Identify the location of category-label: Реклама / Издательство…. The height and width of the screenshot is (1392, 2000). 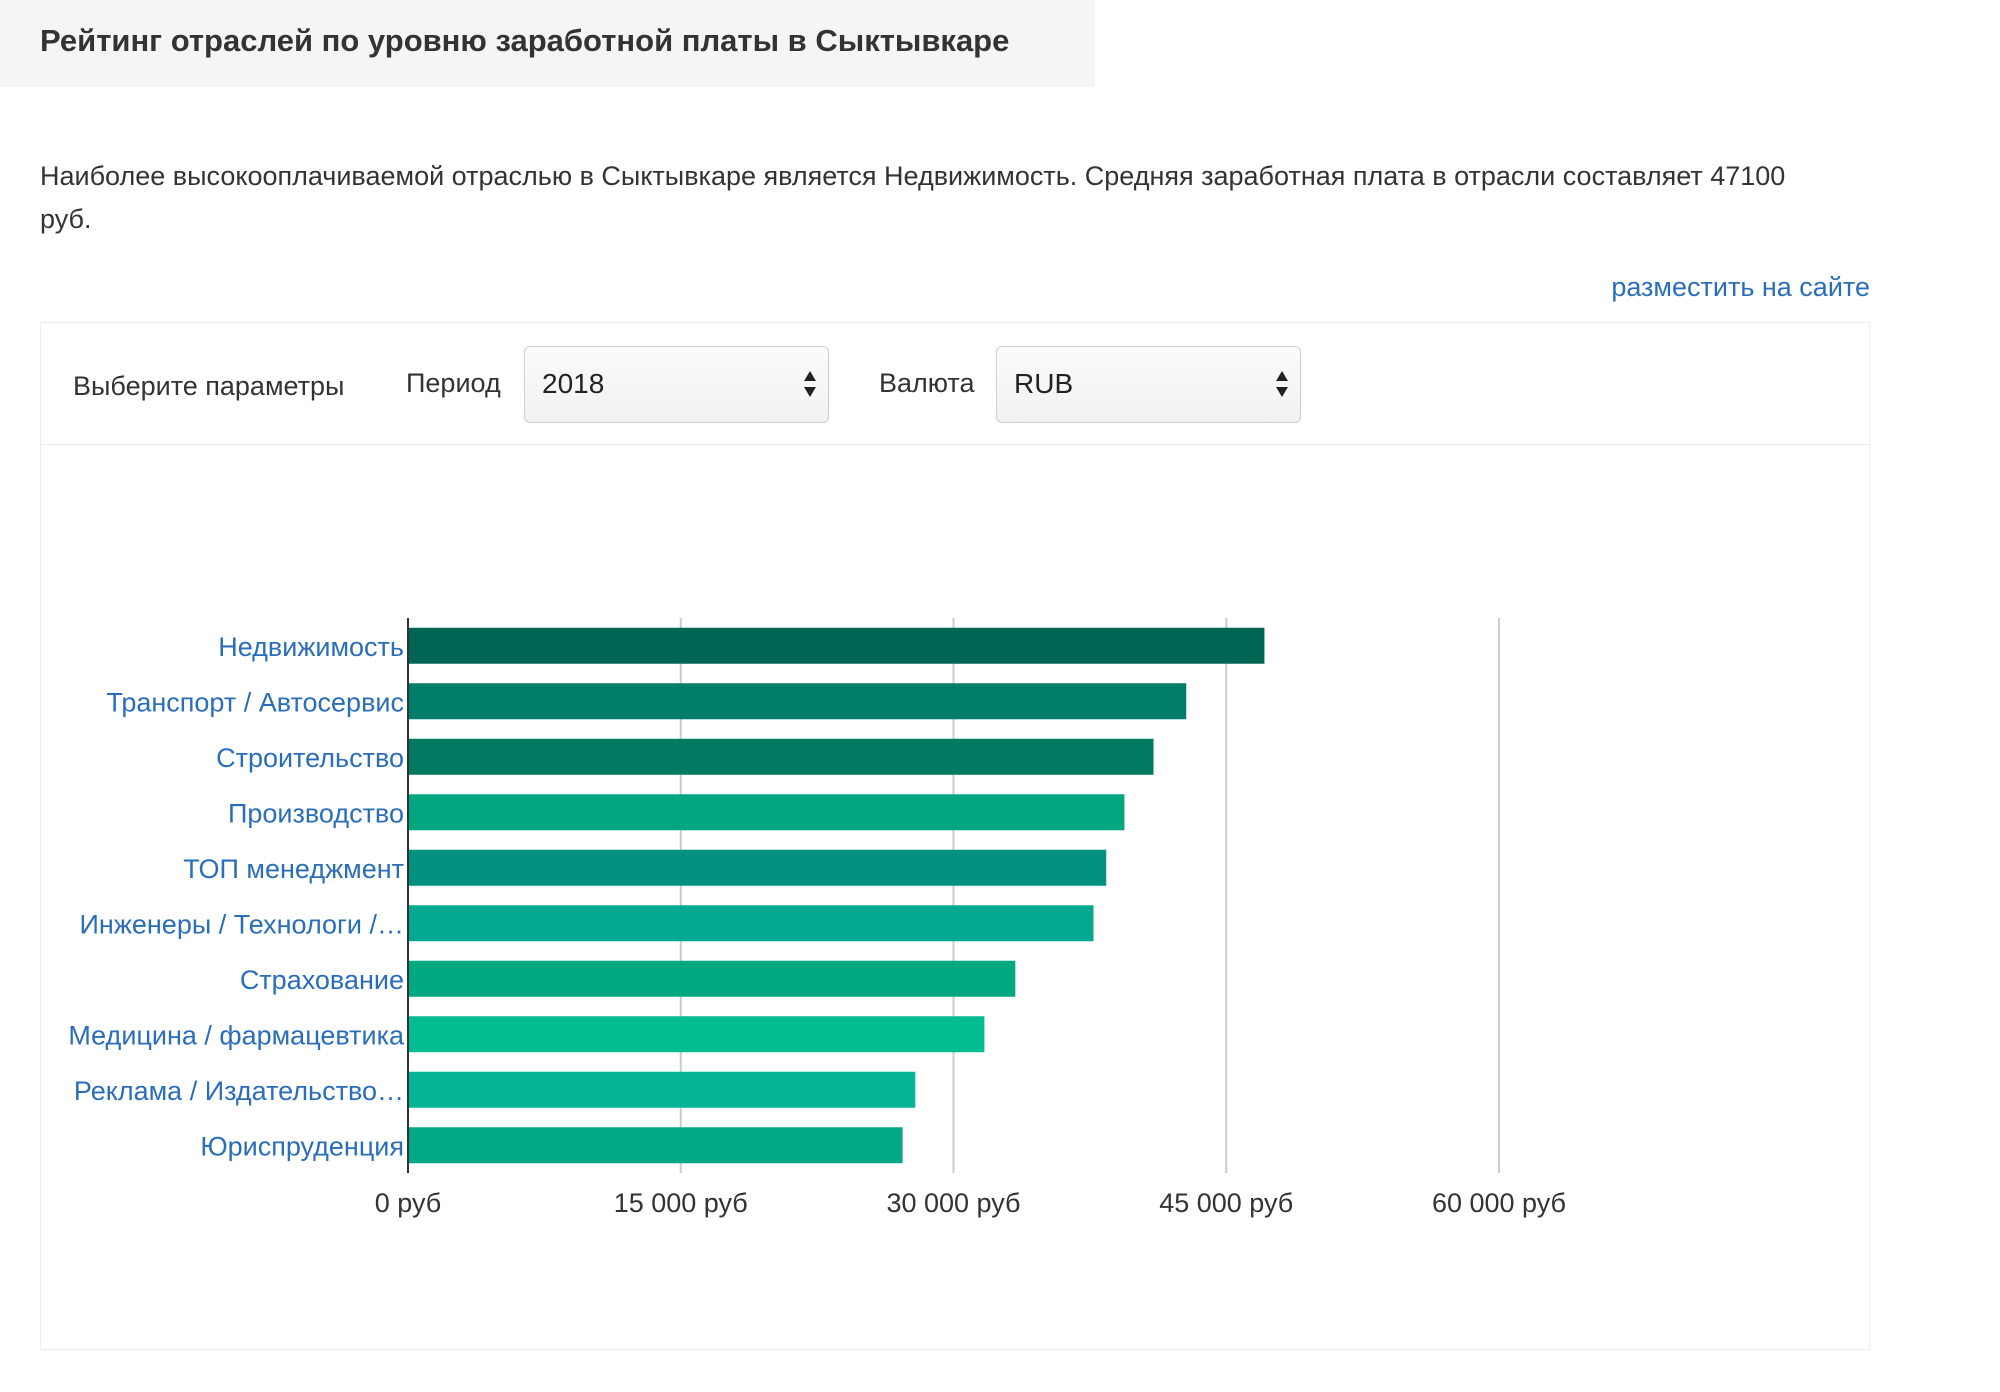
(239, 1091).